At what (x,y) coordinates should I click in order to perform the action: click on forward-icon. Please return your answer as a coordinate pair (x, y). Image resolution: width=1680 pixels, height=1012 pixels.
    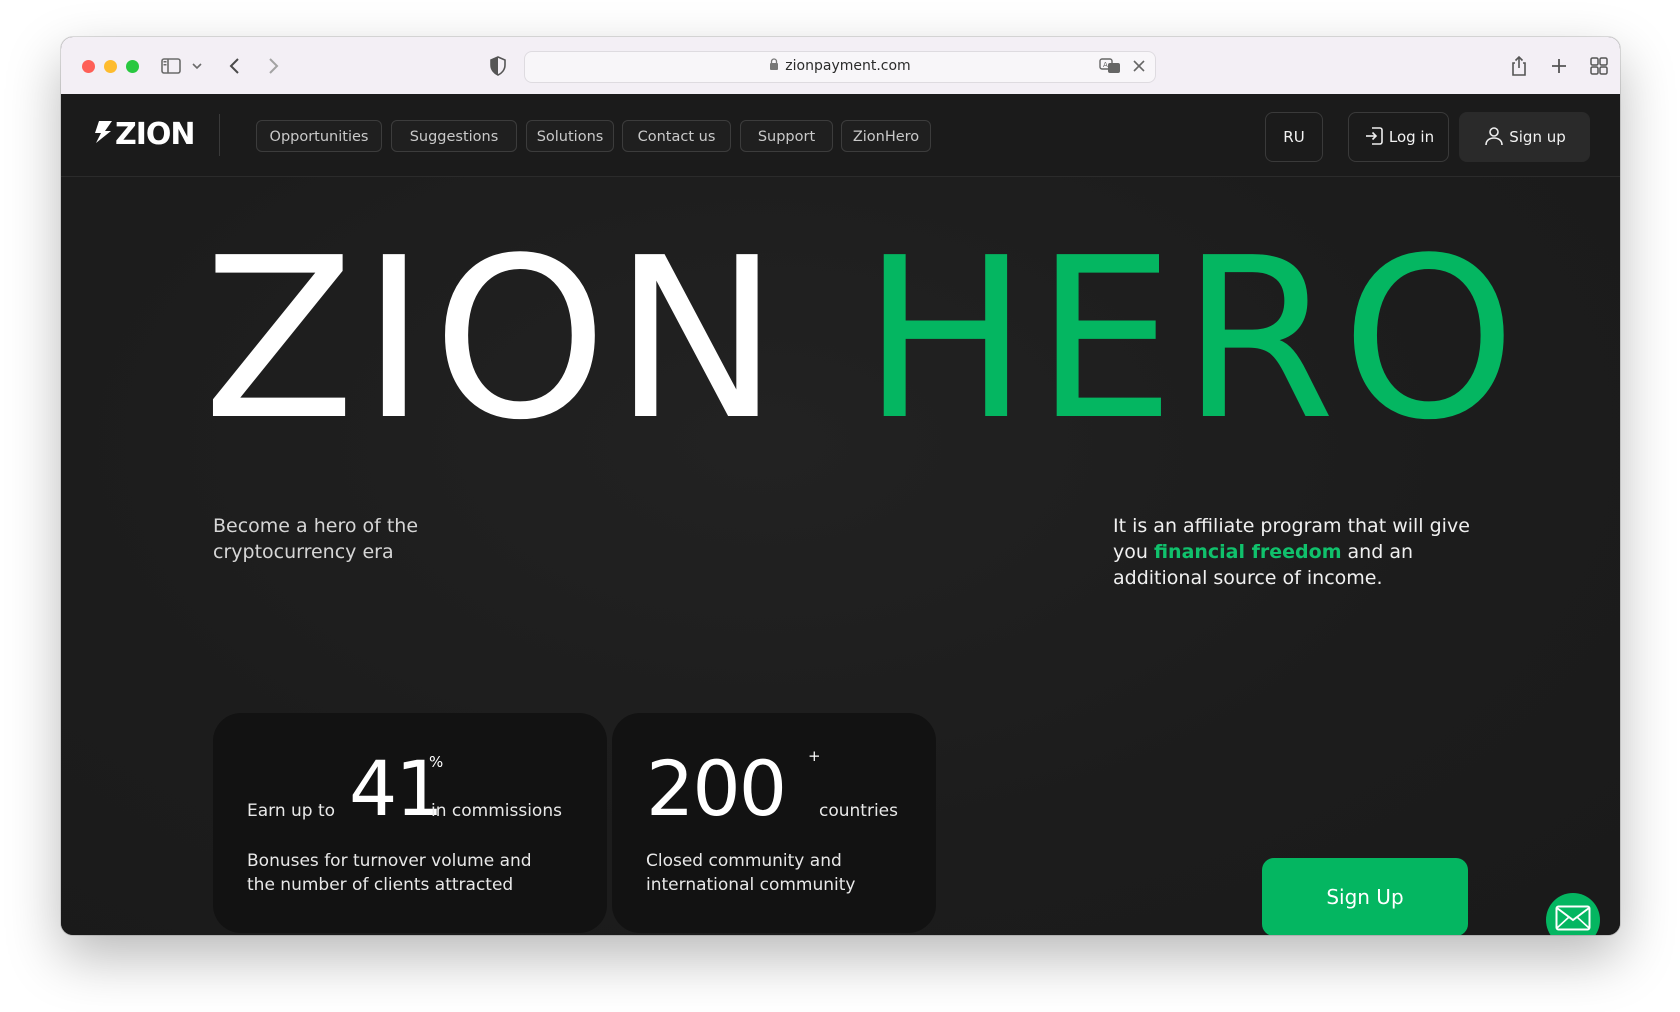
    Looking at the image, I should click on (273, 66).